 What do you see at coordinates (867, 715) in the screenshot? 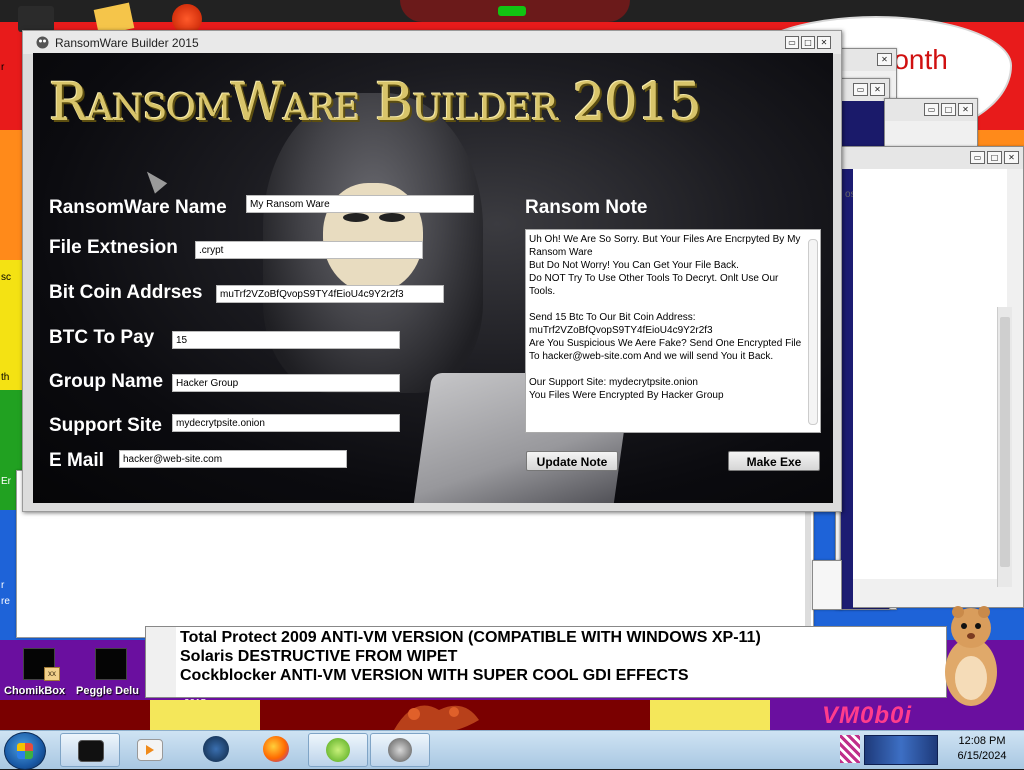
I see `watermark-text: VM0b0i` at bounding box center [867, 715].